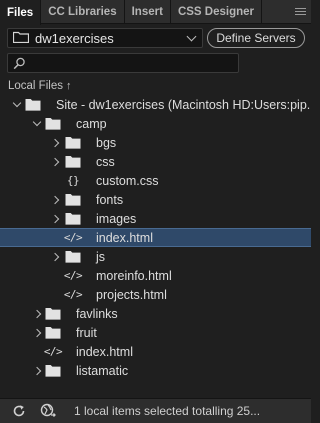 The image size is (320, 423). Describe the element at coordinates (155, 199) in the screenshot. I see `tree-row: fonts` at that location.